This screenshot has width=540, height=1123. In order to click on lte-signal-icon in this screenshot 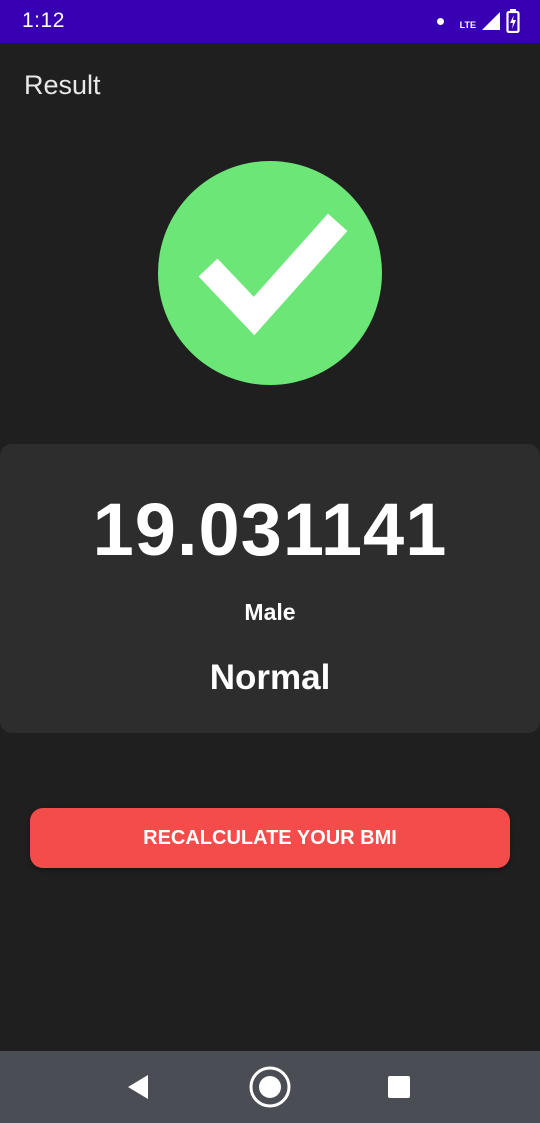, I will do `click(491, 21)`.